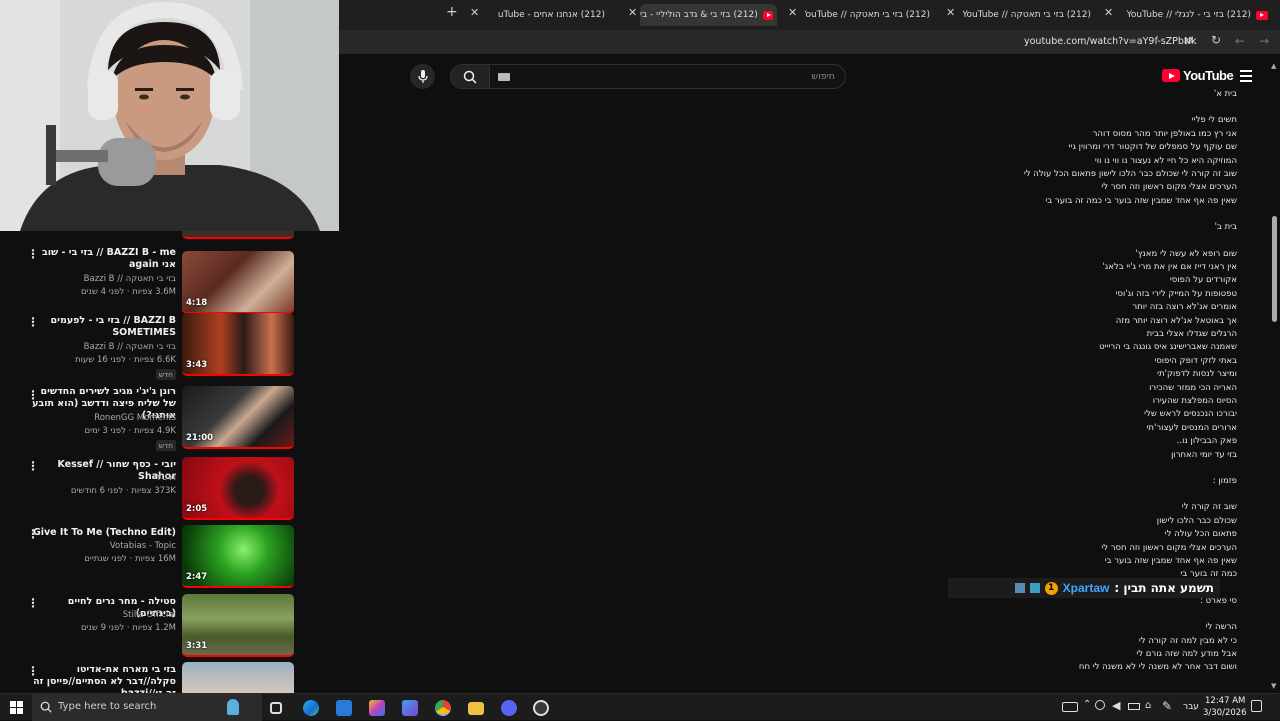  What do you see at coordinates (197, 577) in the screenshot?
I see `video-duration: 2:47` at bounding box center [197, 577].